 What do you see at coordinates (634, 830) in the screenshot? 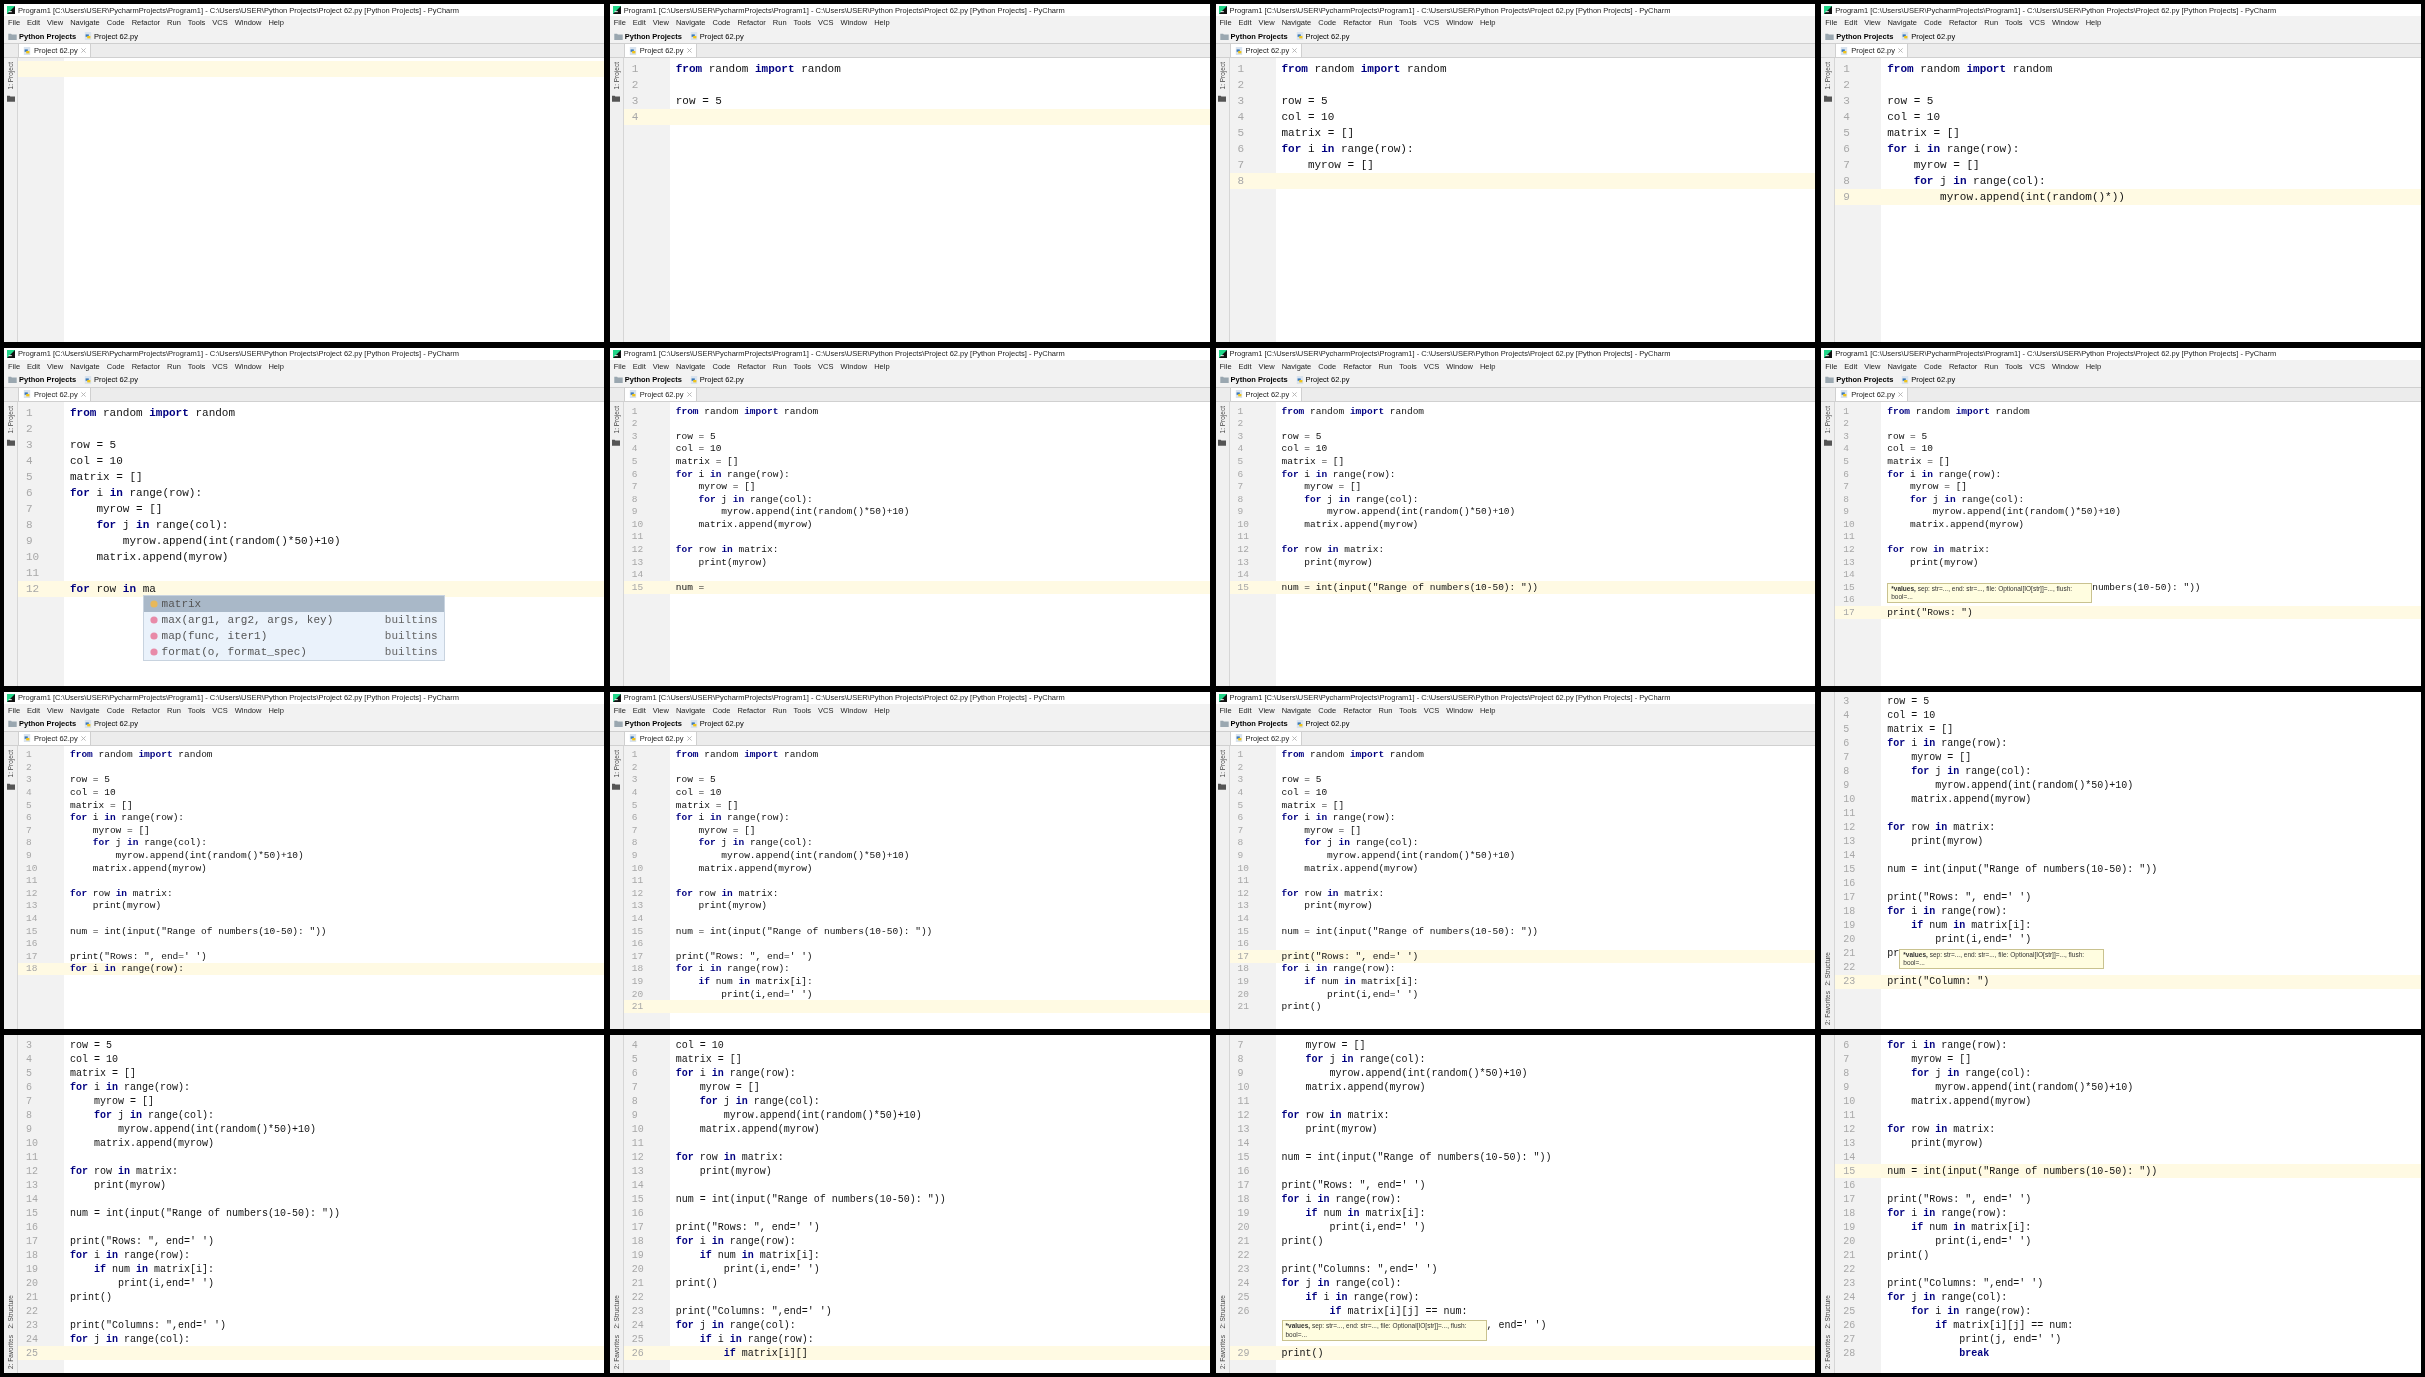
I see `line-number: 7` at bounding box center [634, 830].